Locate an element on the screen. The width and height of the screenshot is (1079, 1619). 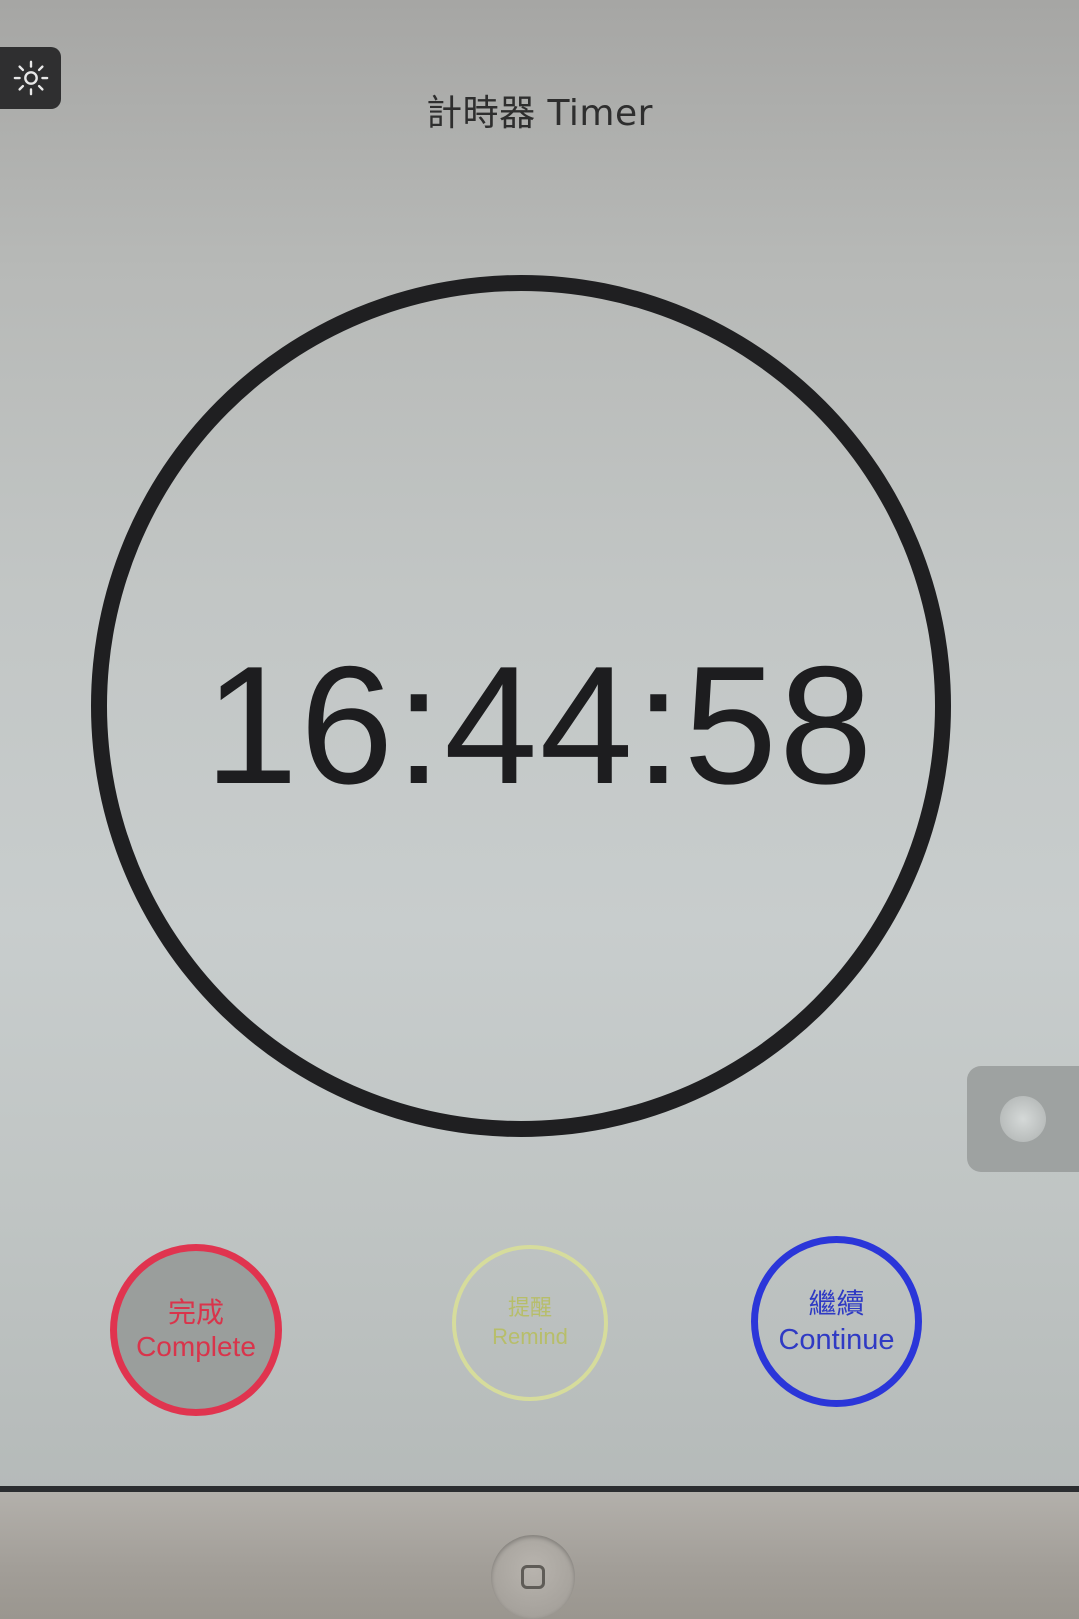
remind-button: 提醒 Remind is located at coordinates (530, 1323).